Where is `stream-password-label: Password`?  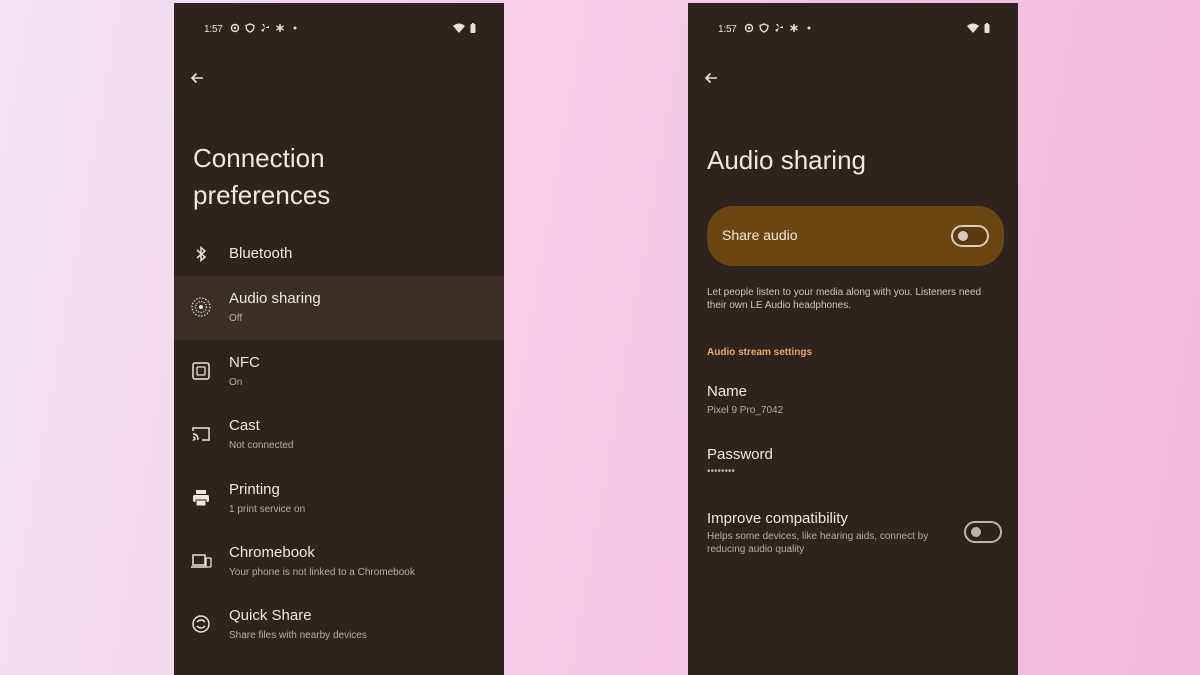
stream-password-label: Password is located at coordinates (740, 454).